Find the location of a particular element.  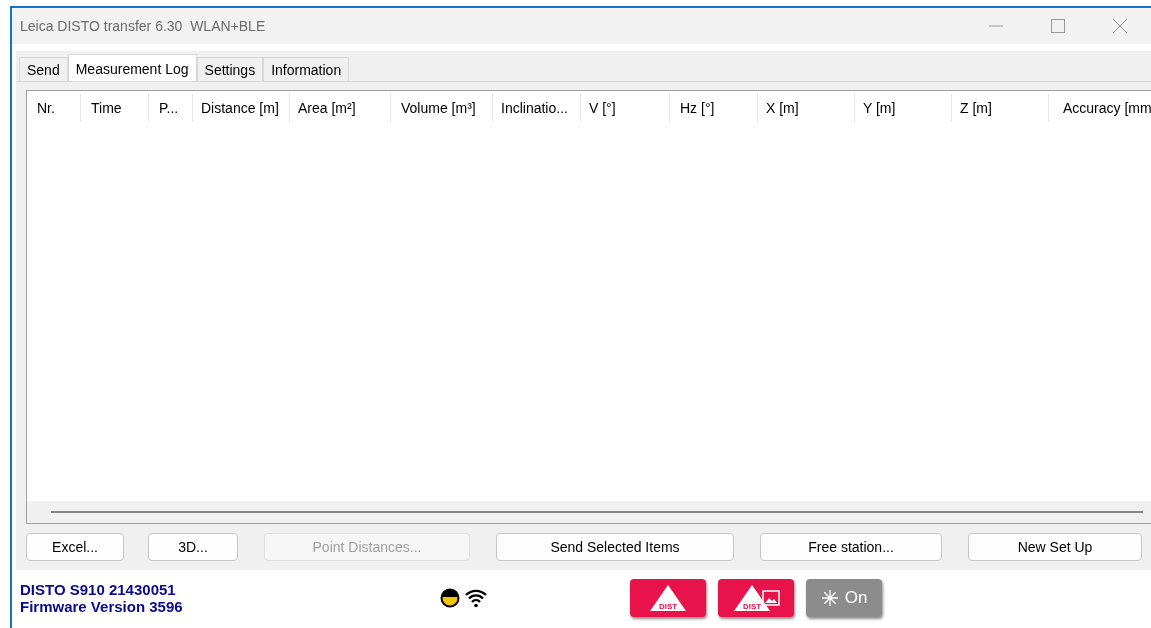

laser-icon is located at coordinates (829, 598).